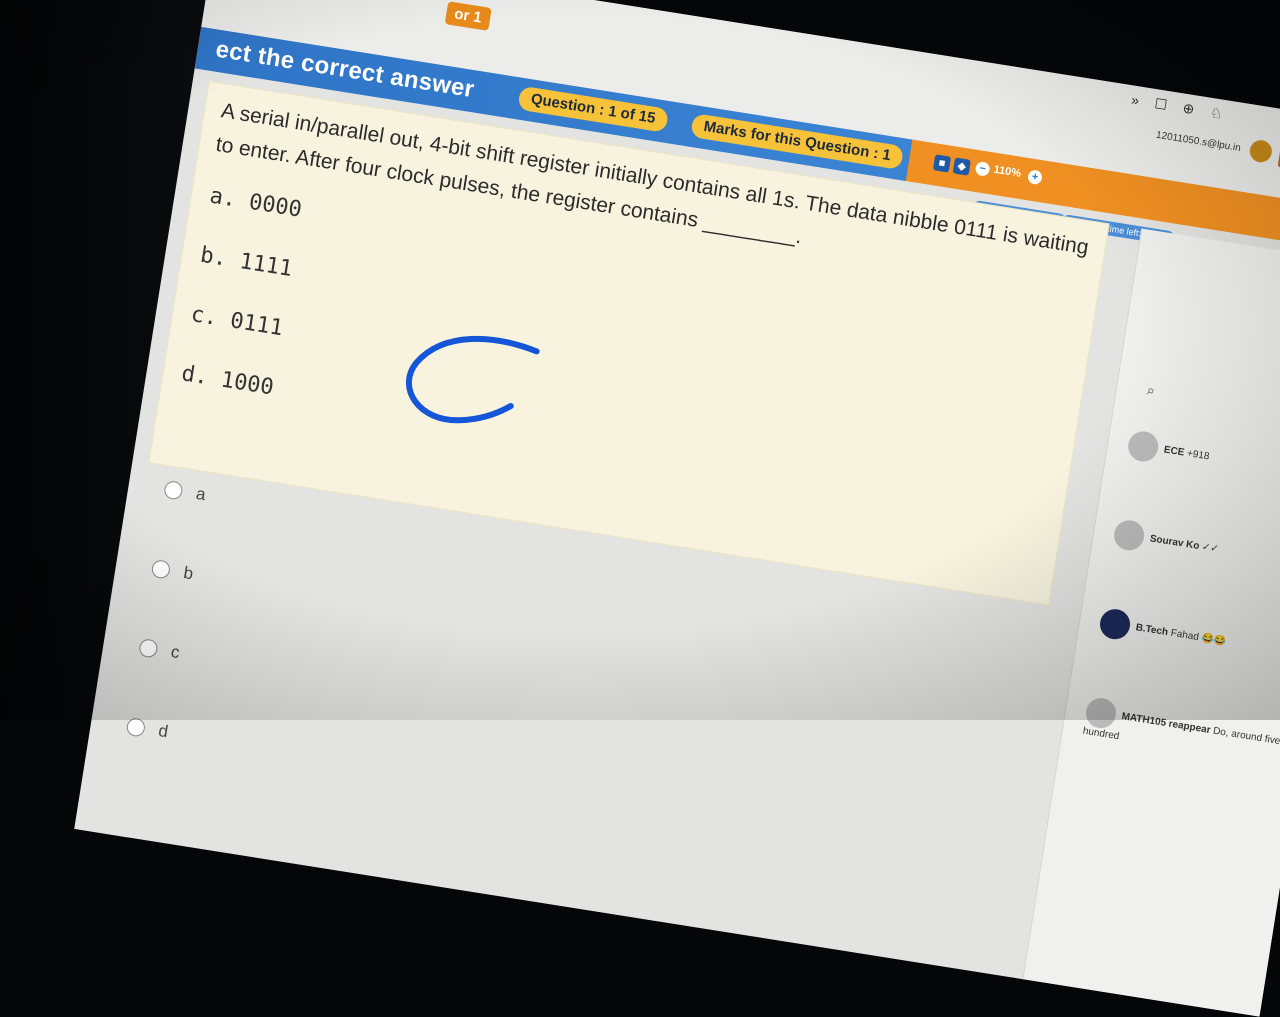 The height and width of the screenshot is (1017, 1280). I want to click on chat-list-item: MATH105 reappear Do, around five hundred, so click(1181, 733).